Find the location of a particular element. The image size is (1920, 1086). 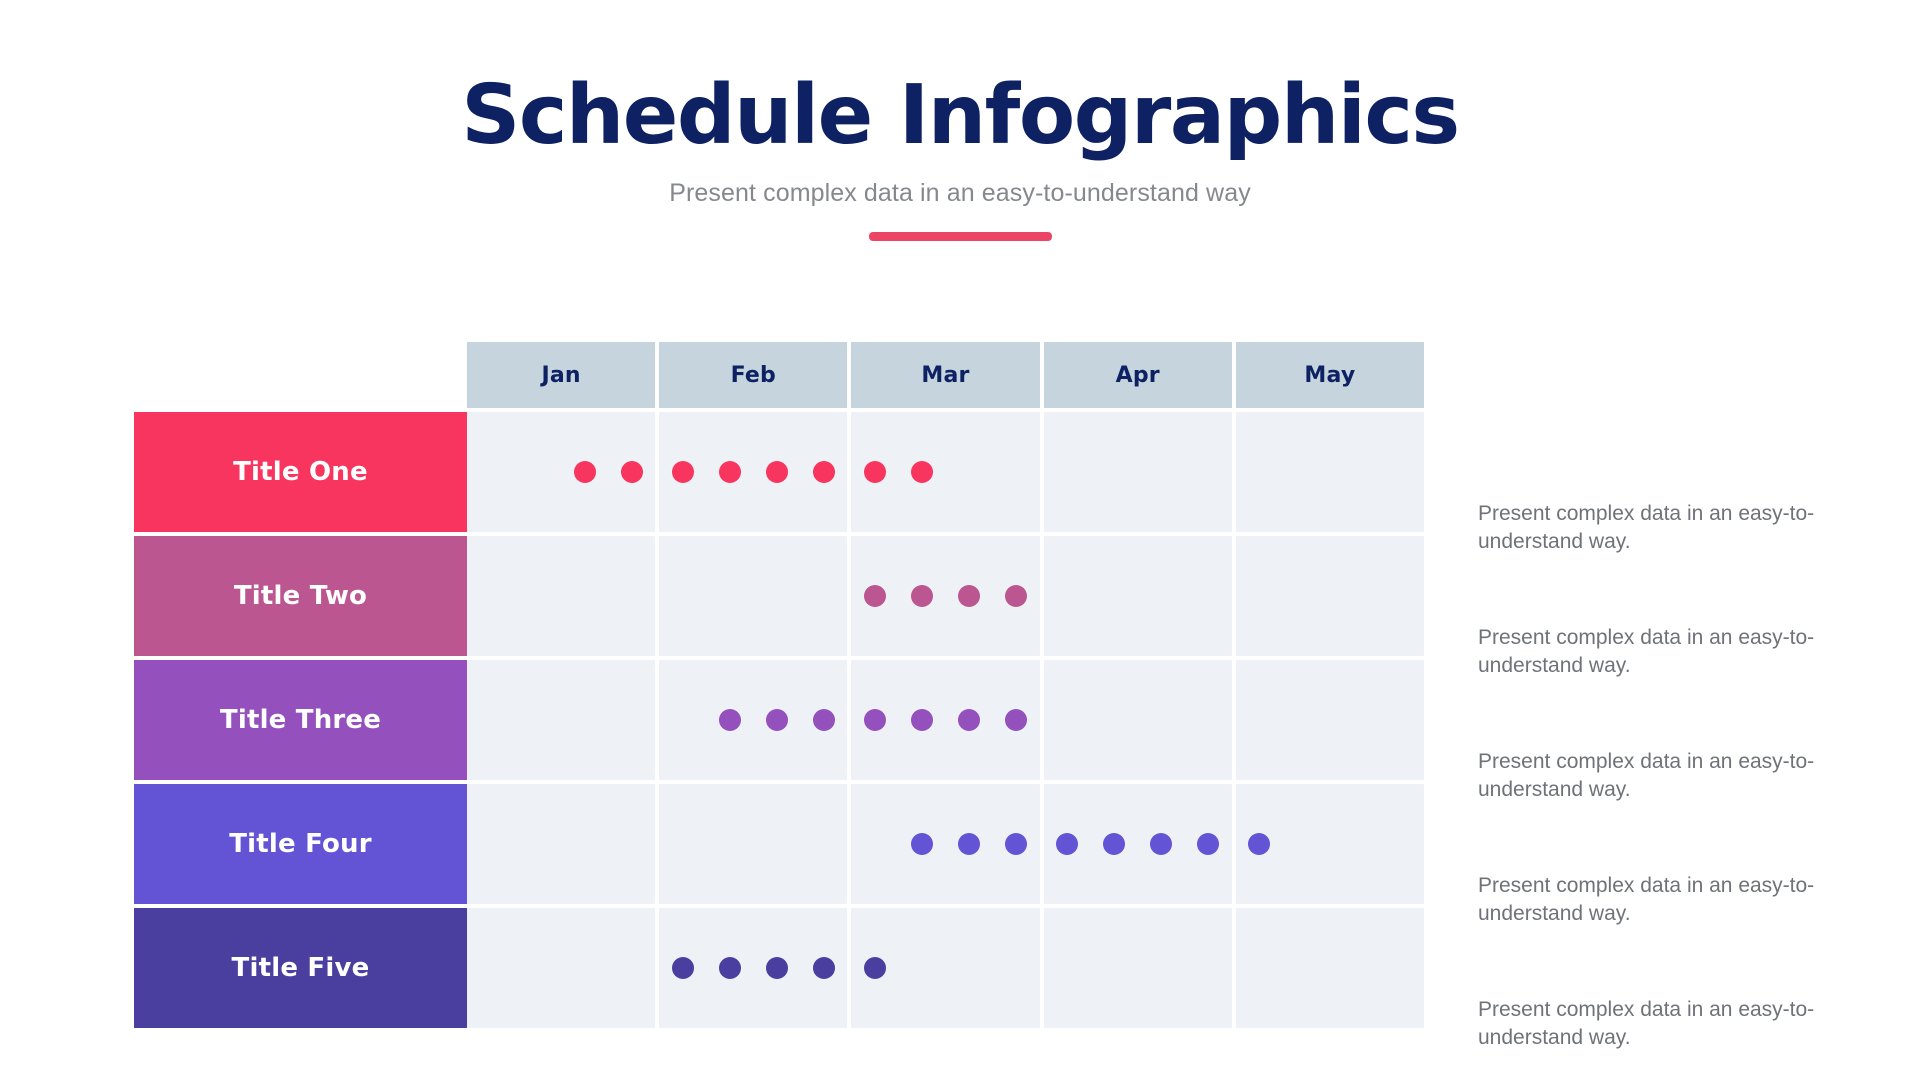

page-title: Schedule Infographics is located at coordinates (960, 115).